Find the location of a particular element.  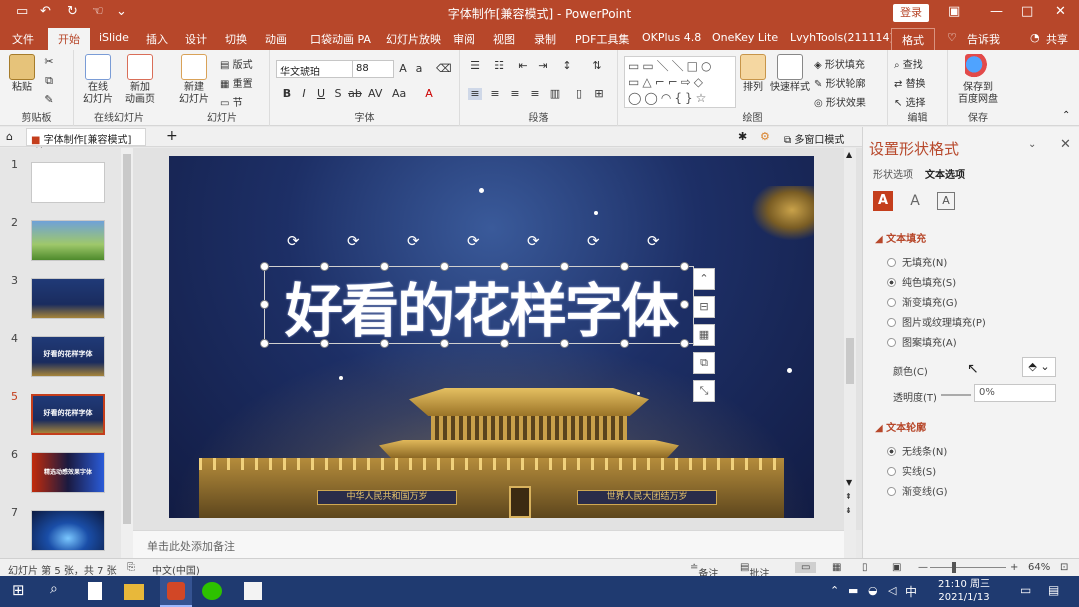

zoom-out-icon: — is located at coordinates (923, 567).